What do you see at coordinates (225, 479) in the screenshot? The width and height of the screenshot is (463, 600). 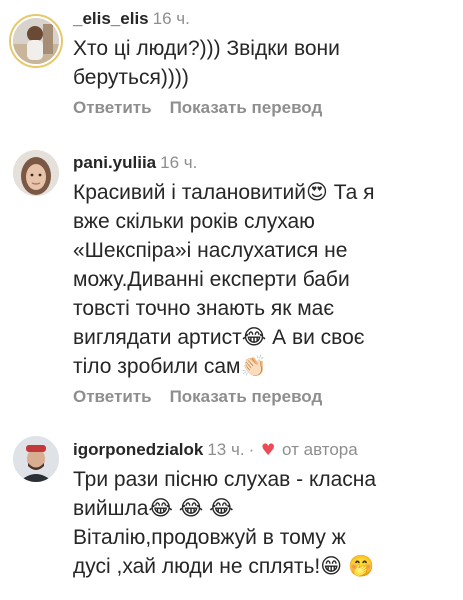 I see `comment-line: Три рази пісню слухав - класна` at bounding box center [225, 479].